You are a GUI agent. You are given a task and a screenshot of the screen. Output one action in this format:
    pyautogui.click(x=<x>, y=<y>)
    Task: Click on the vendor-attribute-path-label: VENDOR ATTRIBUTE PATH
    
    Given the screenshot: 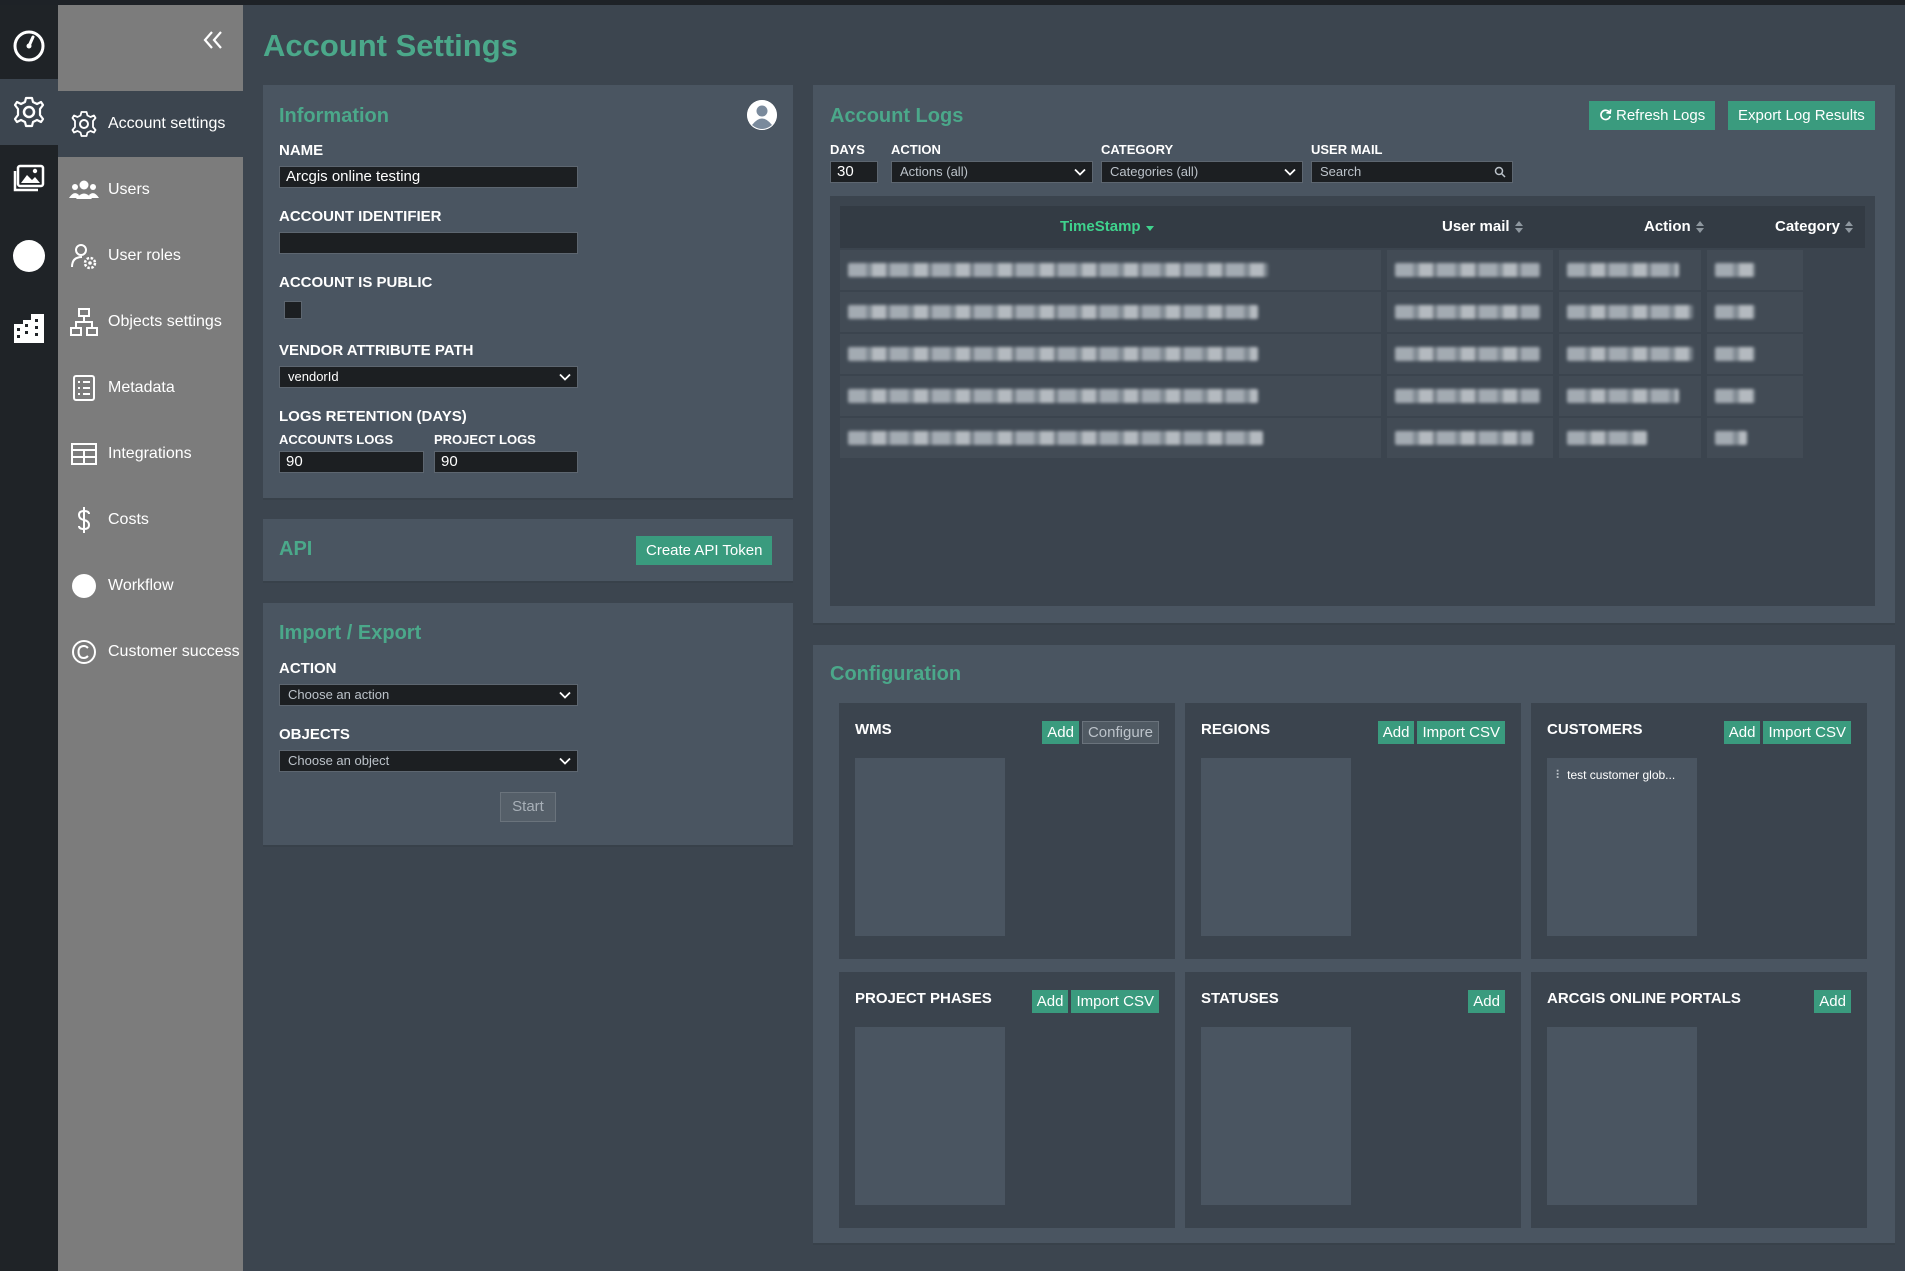 What is the action you would take?
    pyautogui.click(x=376, y=350)
    